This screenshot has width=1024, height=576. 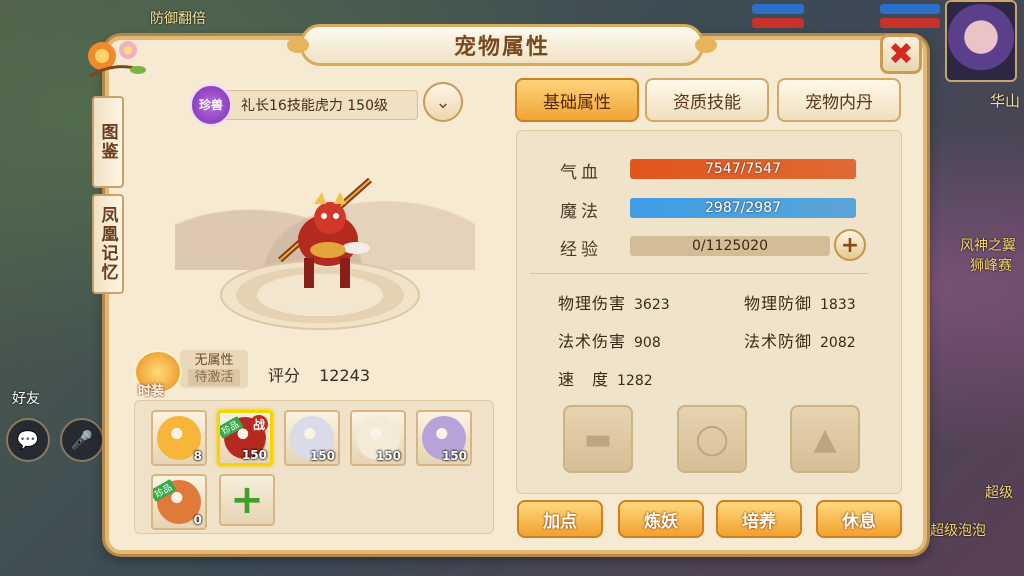 What do you see at coordinates (1005, 101) in the screenshot?
I see `bg-player-name: 华山` at bounding box center [1005, 101].